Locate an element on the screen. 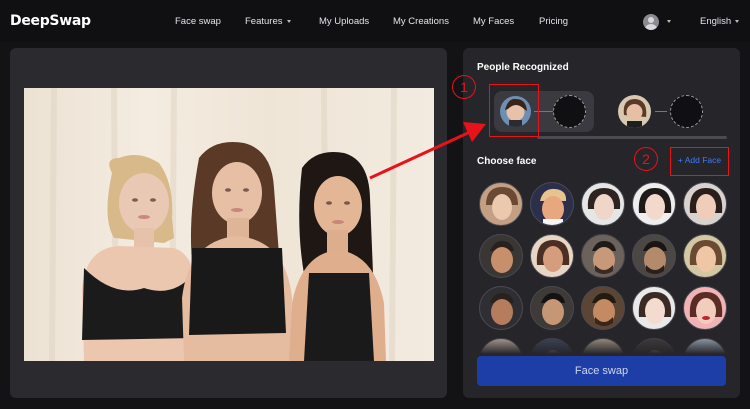 The width and height of the screenshot is (750, 409). nav-pricing: Pricing is located at coordinates (553, 21).